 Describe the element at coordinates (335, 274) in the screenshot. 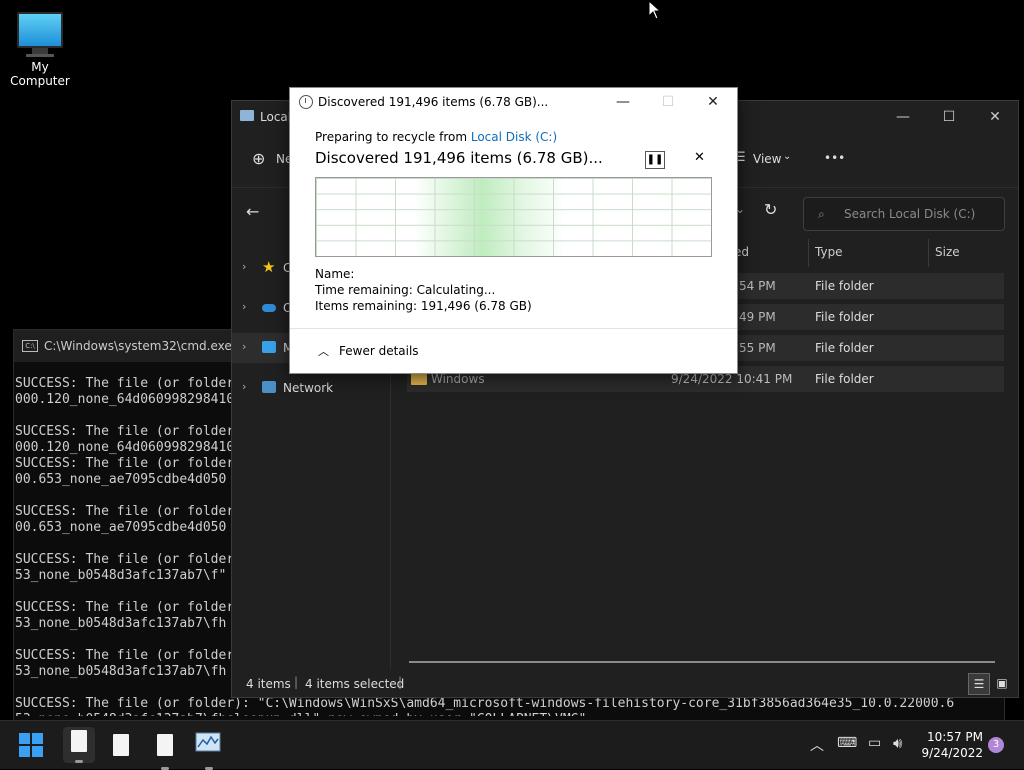

I see `name-label: Name:` at that location.